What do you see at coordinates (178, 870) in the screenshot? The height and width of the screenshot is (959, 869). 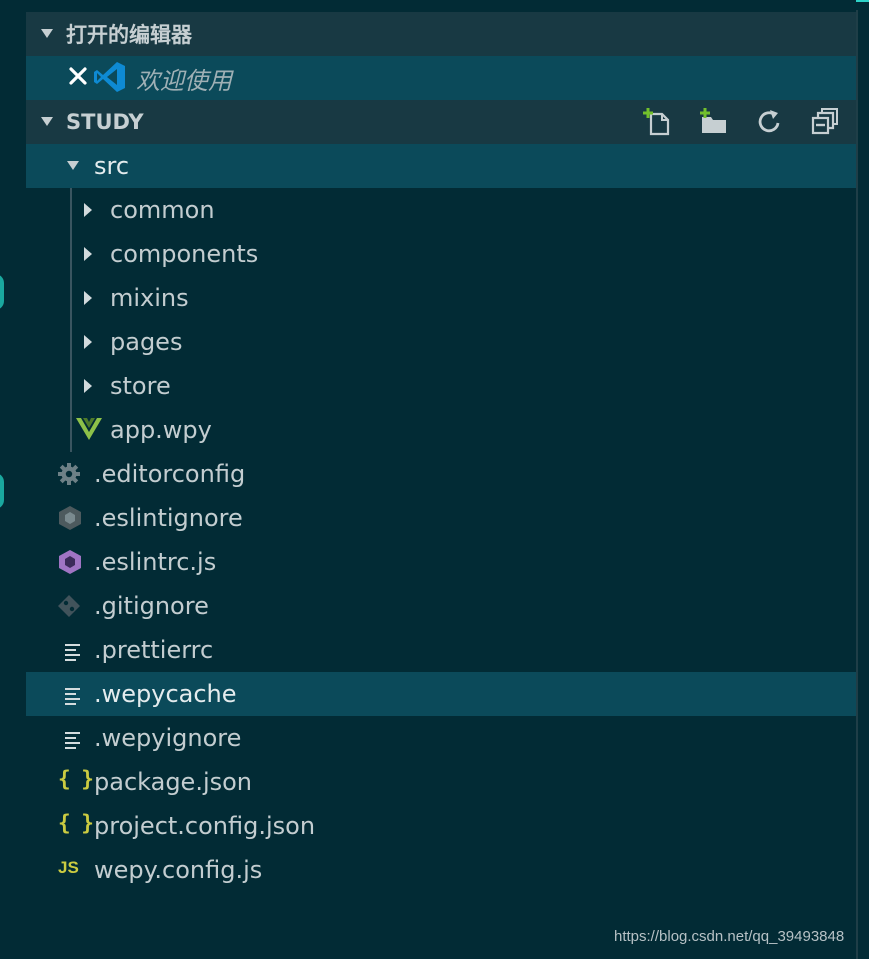 I see `tree-item-label: wepy.config.js` at bounding box center [178, 870].